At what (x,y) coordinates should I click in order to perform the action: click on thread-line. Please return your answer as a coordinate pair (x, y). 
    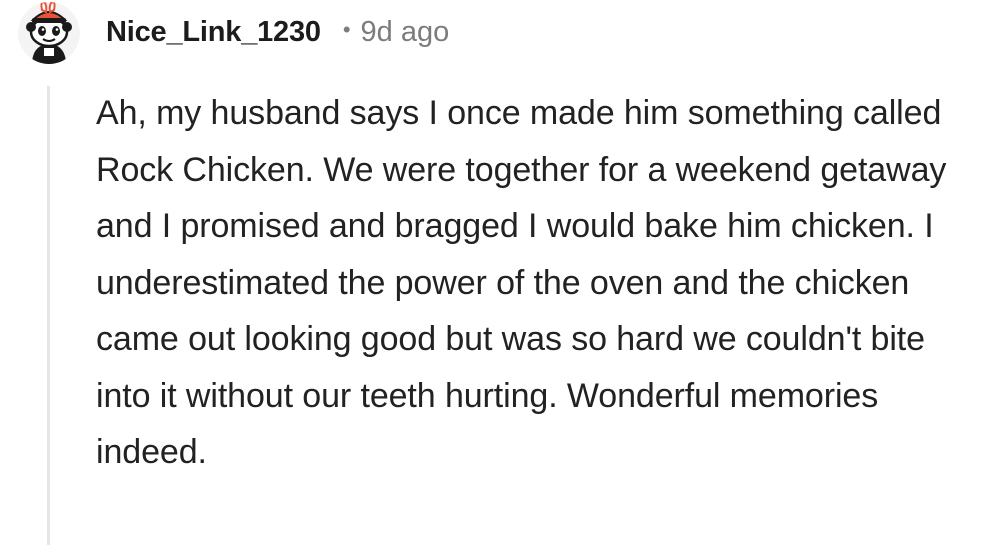
    Looking at the image, I should click on (48, 315).